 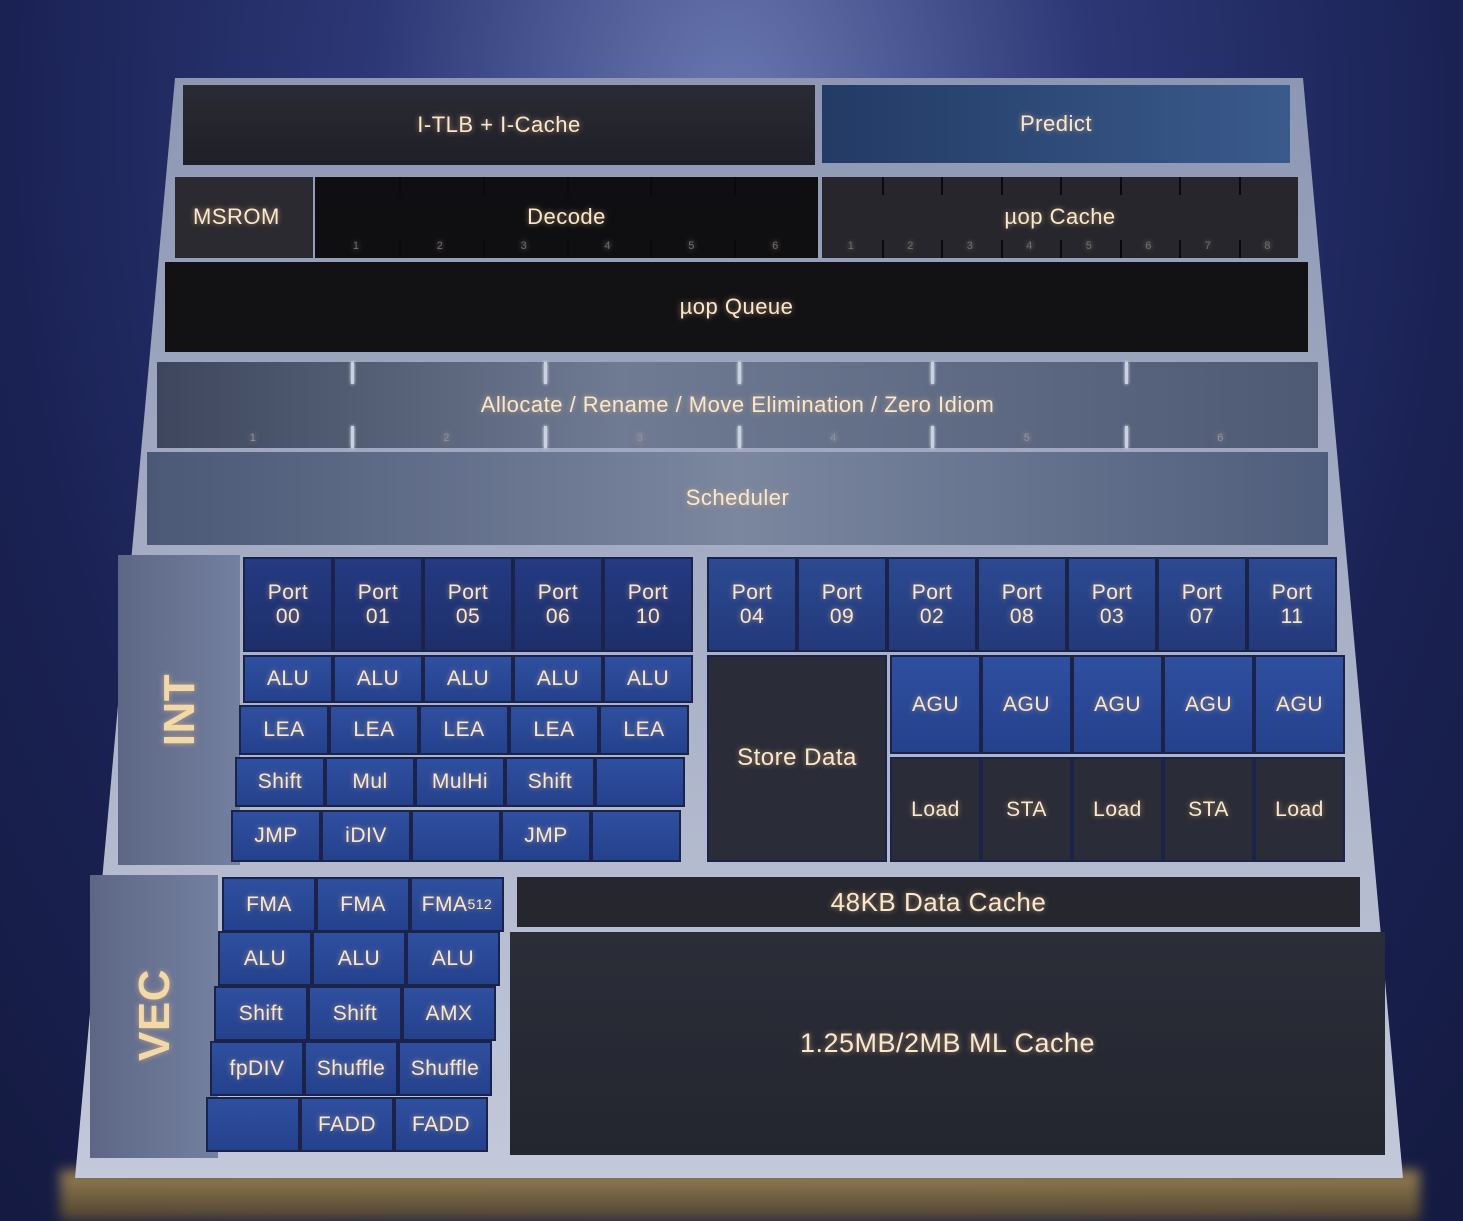 I want to click on port-number: 01, so click(x=378, y=616).